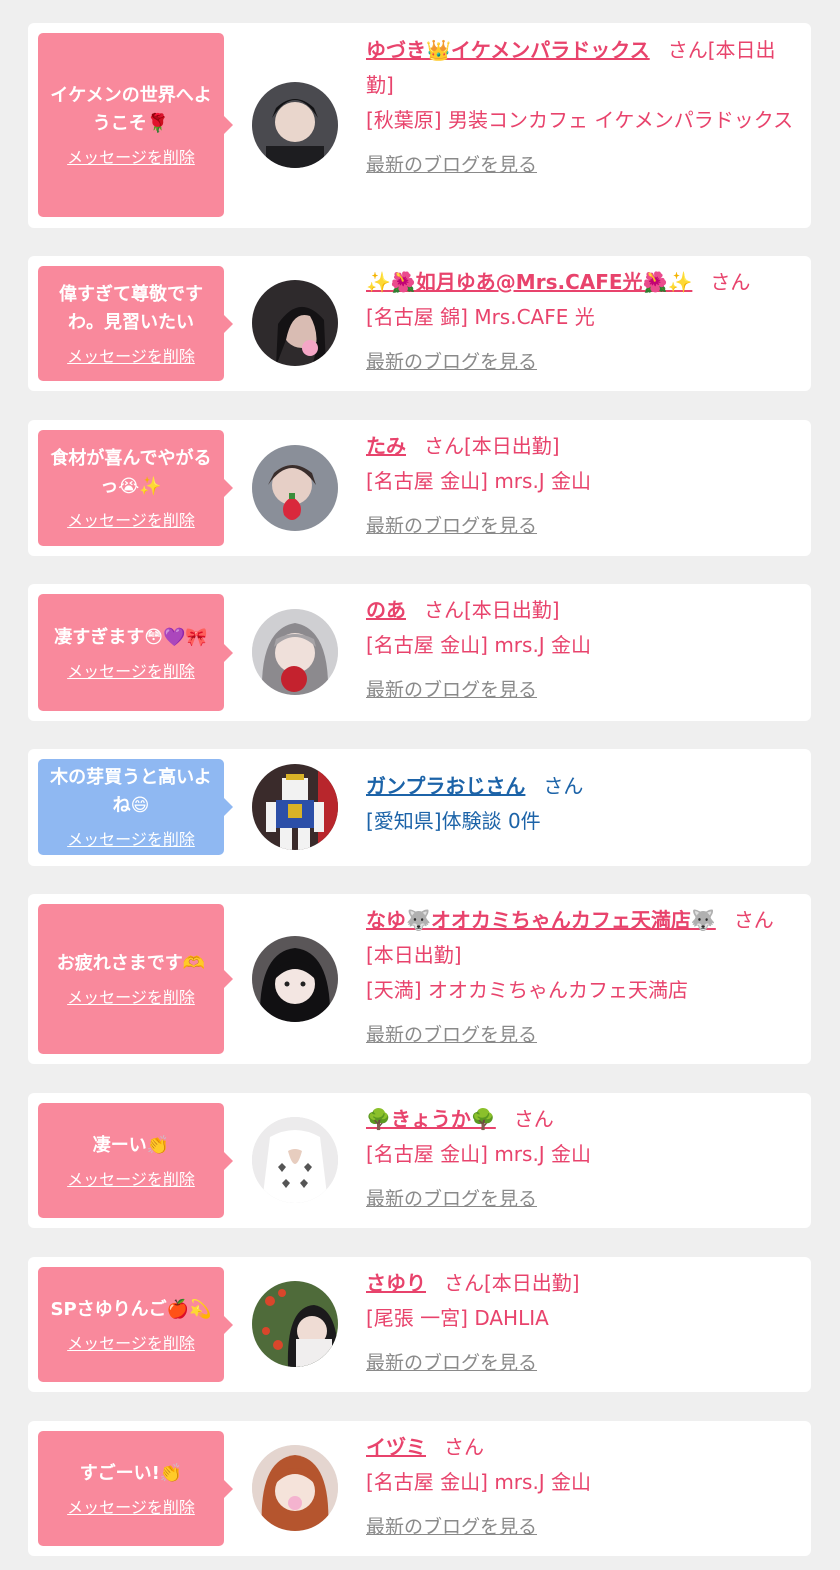  Describe the element at coordinates (480, 317) in the screenshot. I see `shop-name: [名古屋 錦] Mrs.CAFE 光` at that location.